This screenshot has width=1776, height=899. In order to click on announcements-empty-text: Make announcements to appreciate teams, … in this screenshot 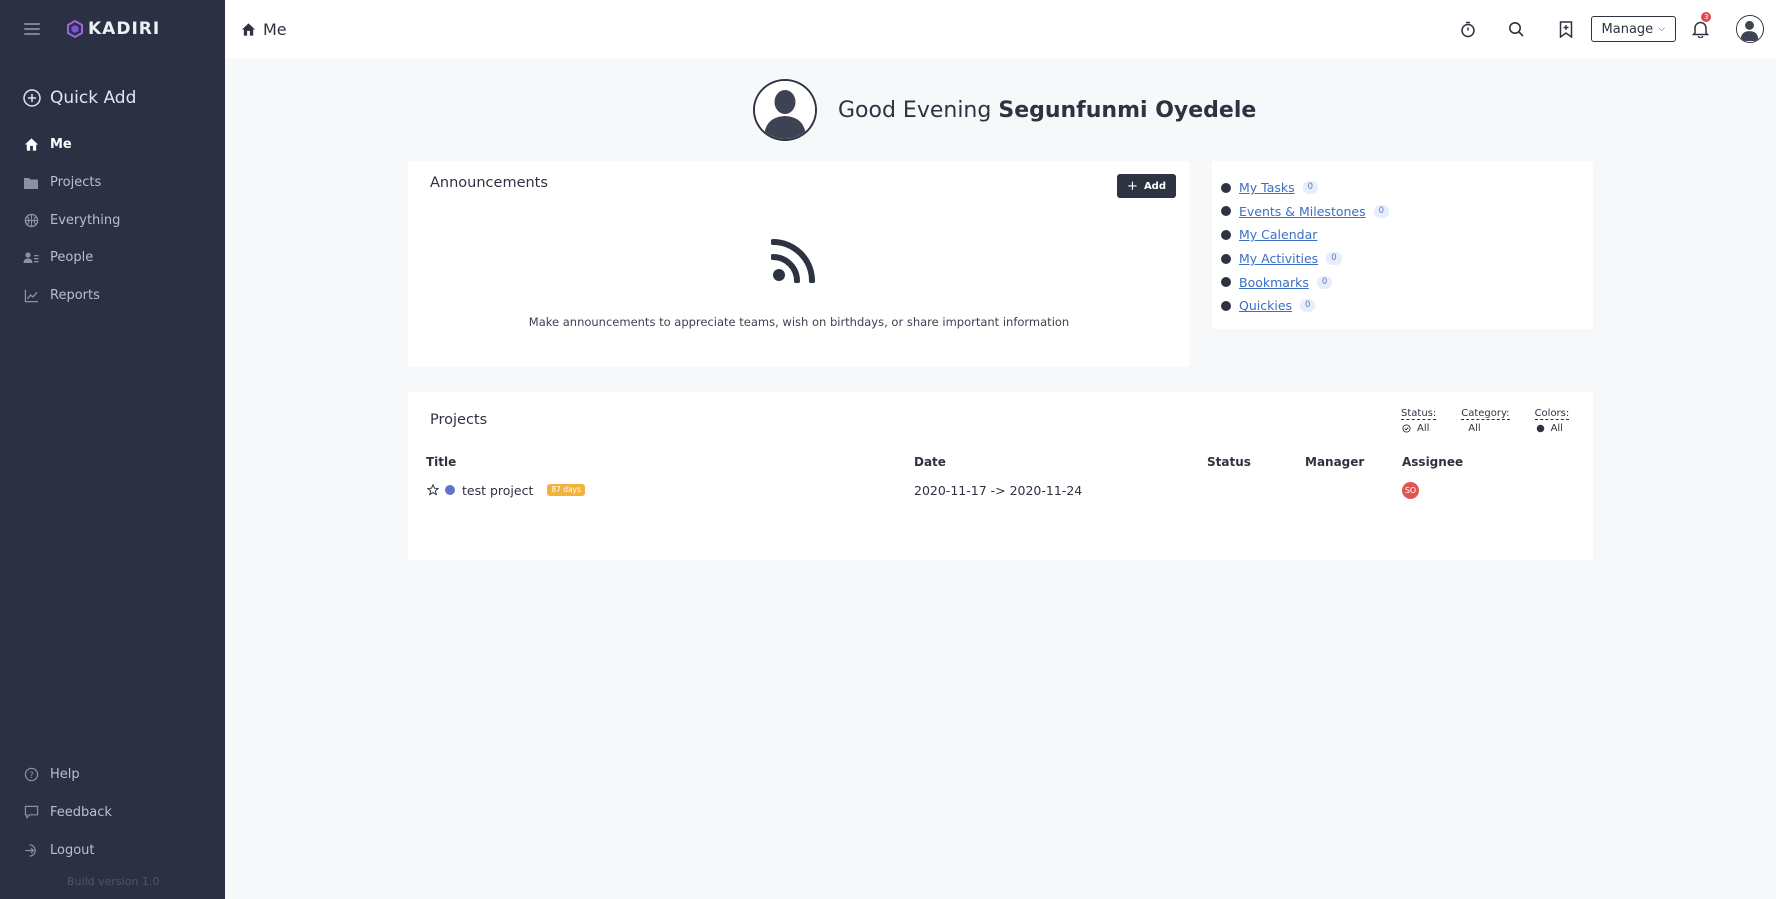, I will do `click(799, 322)`.